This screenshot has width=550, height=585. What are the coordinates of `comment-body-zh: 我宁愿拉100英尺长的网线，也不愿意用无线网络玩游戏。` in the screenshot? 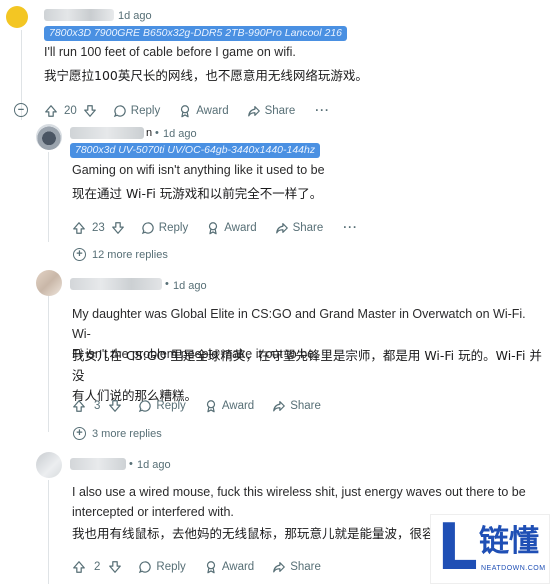 It's located at (206, 75).